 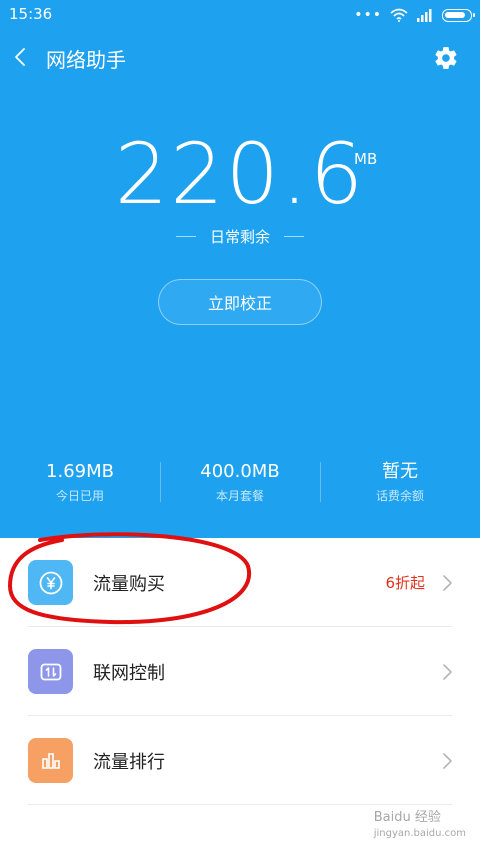 I want to click on watermark: Baidu 经验 jingyan.baidu.com, so click(x=420, y=823).